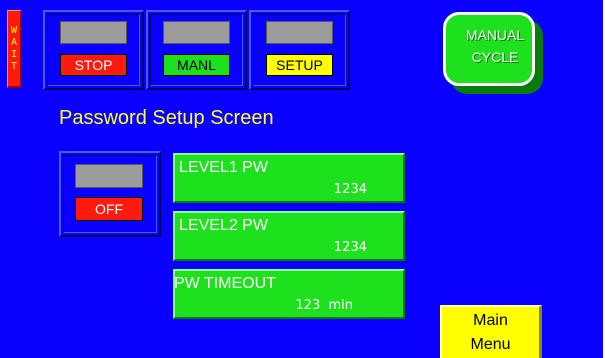  Describe the element at coordinates (223, 225) in the screenshot. I see `level2-password-label: LEVEL2 PW` at that location.